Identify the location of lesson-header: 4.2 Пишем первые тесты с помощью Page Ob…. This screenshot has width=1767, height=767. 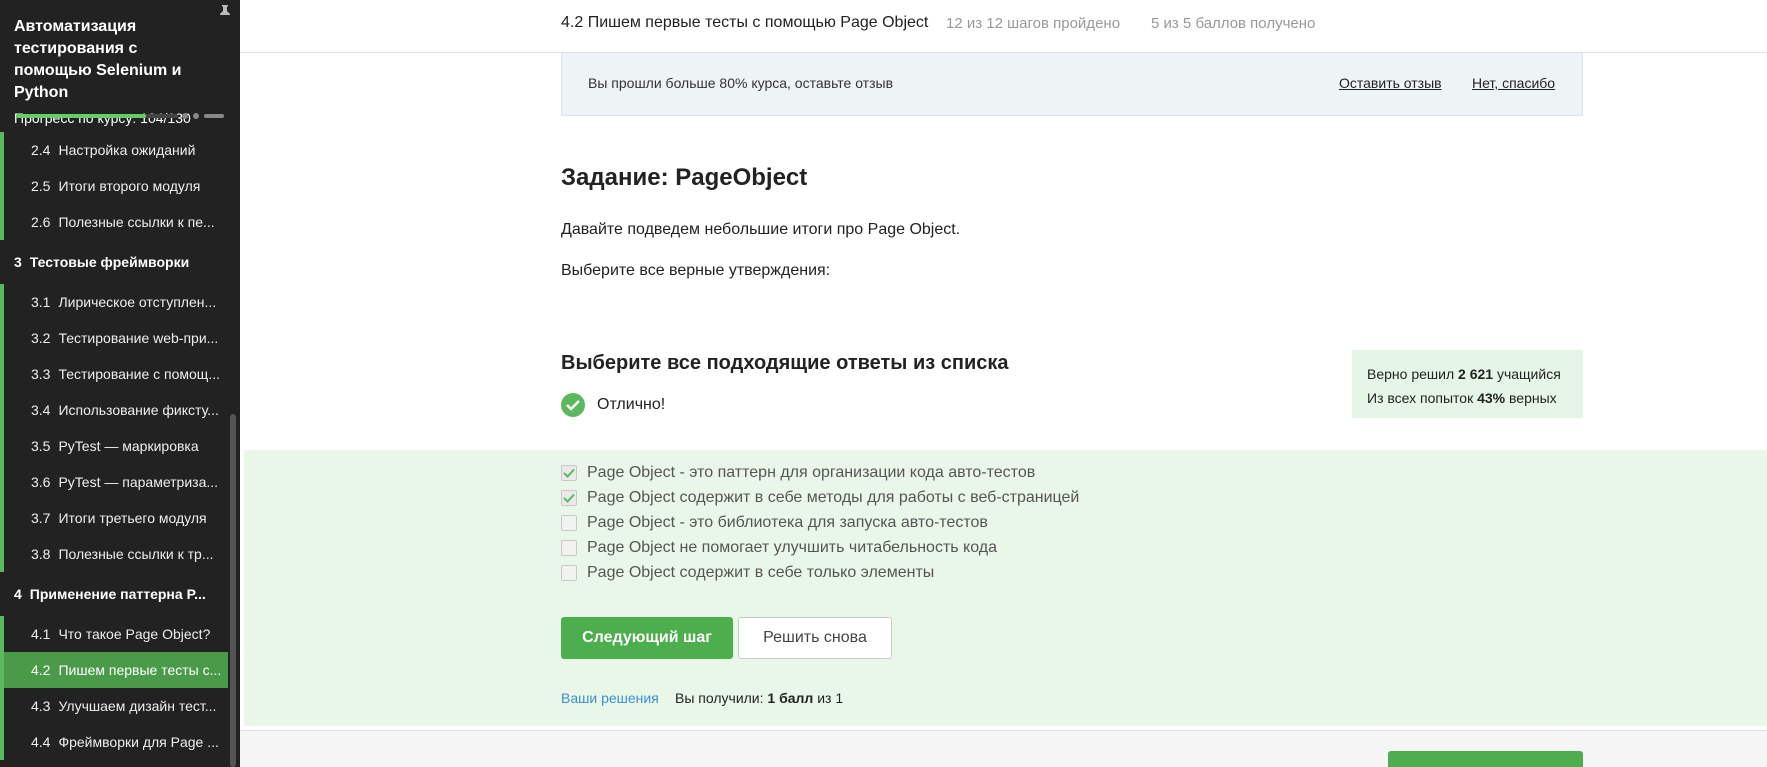
(1003, 26).